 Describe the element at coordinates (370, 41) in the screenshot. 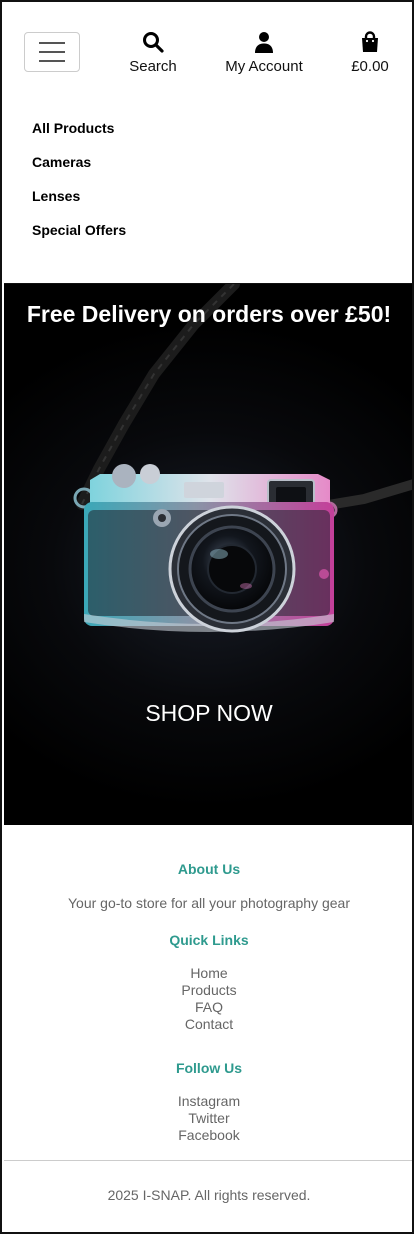

I see `shopping-bag-icon` at that location.